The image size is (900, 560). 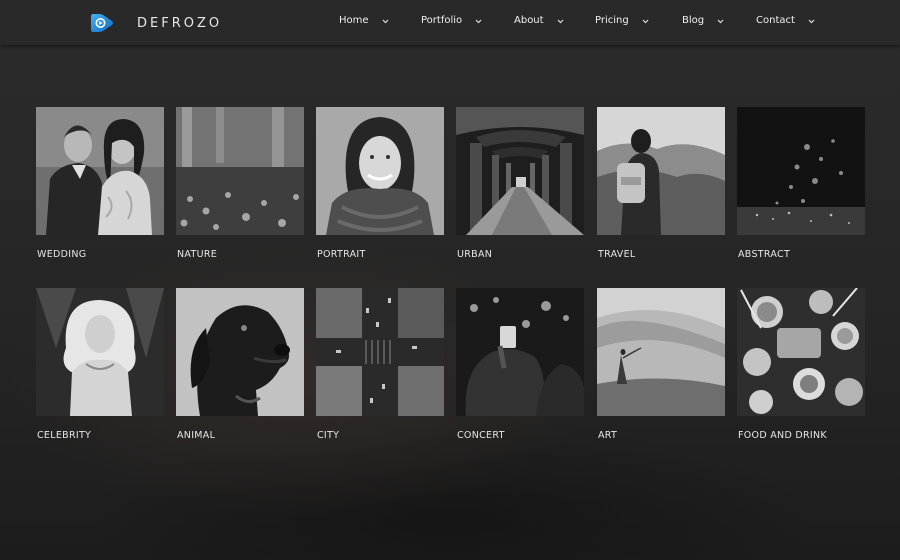 What do you see at coordinates (442, 20) in the screenshot?
I see `nav-item-label: Portfolio` at bounding box center [442, 20].